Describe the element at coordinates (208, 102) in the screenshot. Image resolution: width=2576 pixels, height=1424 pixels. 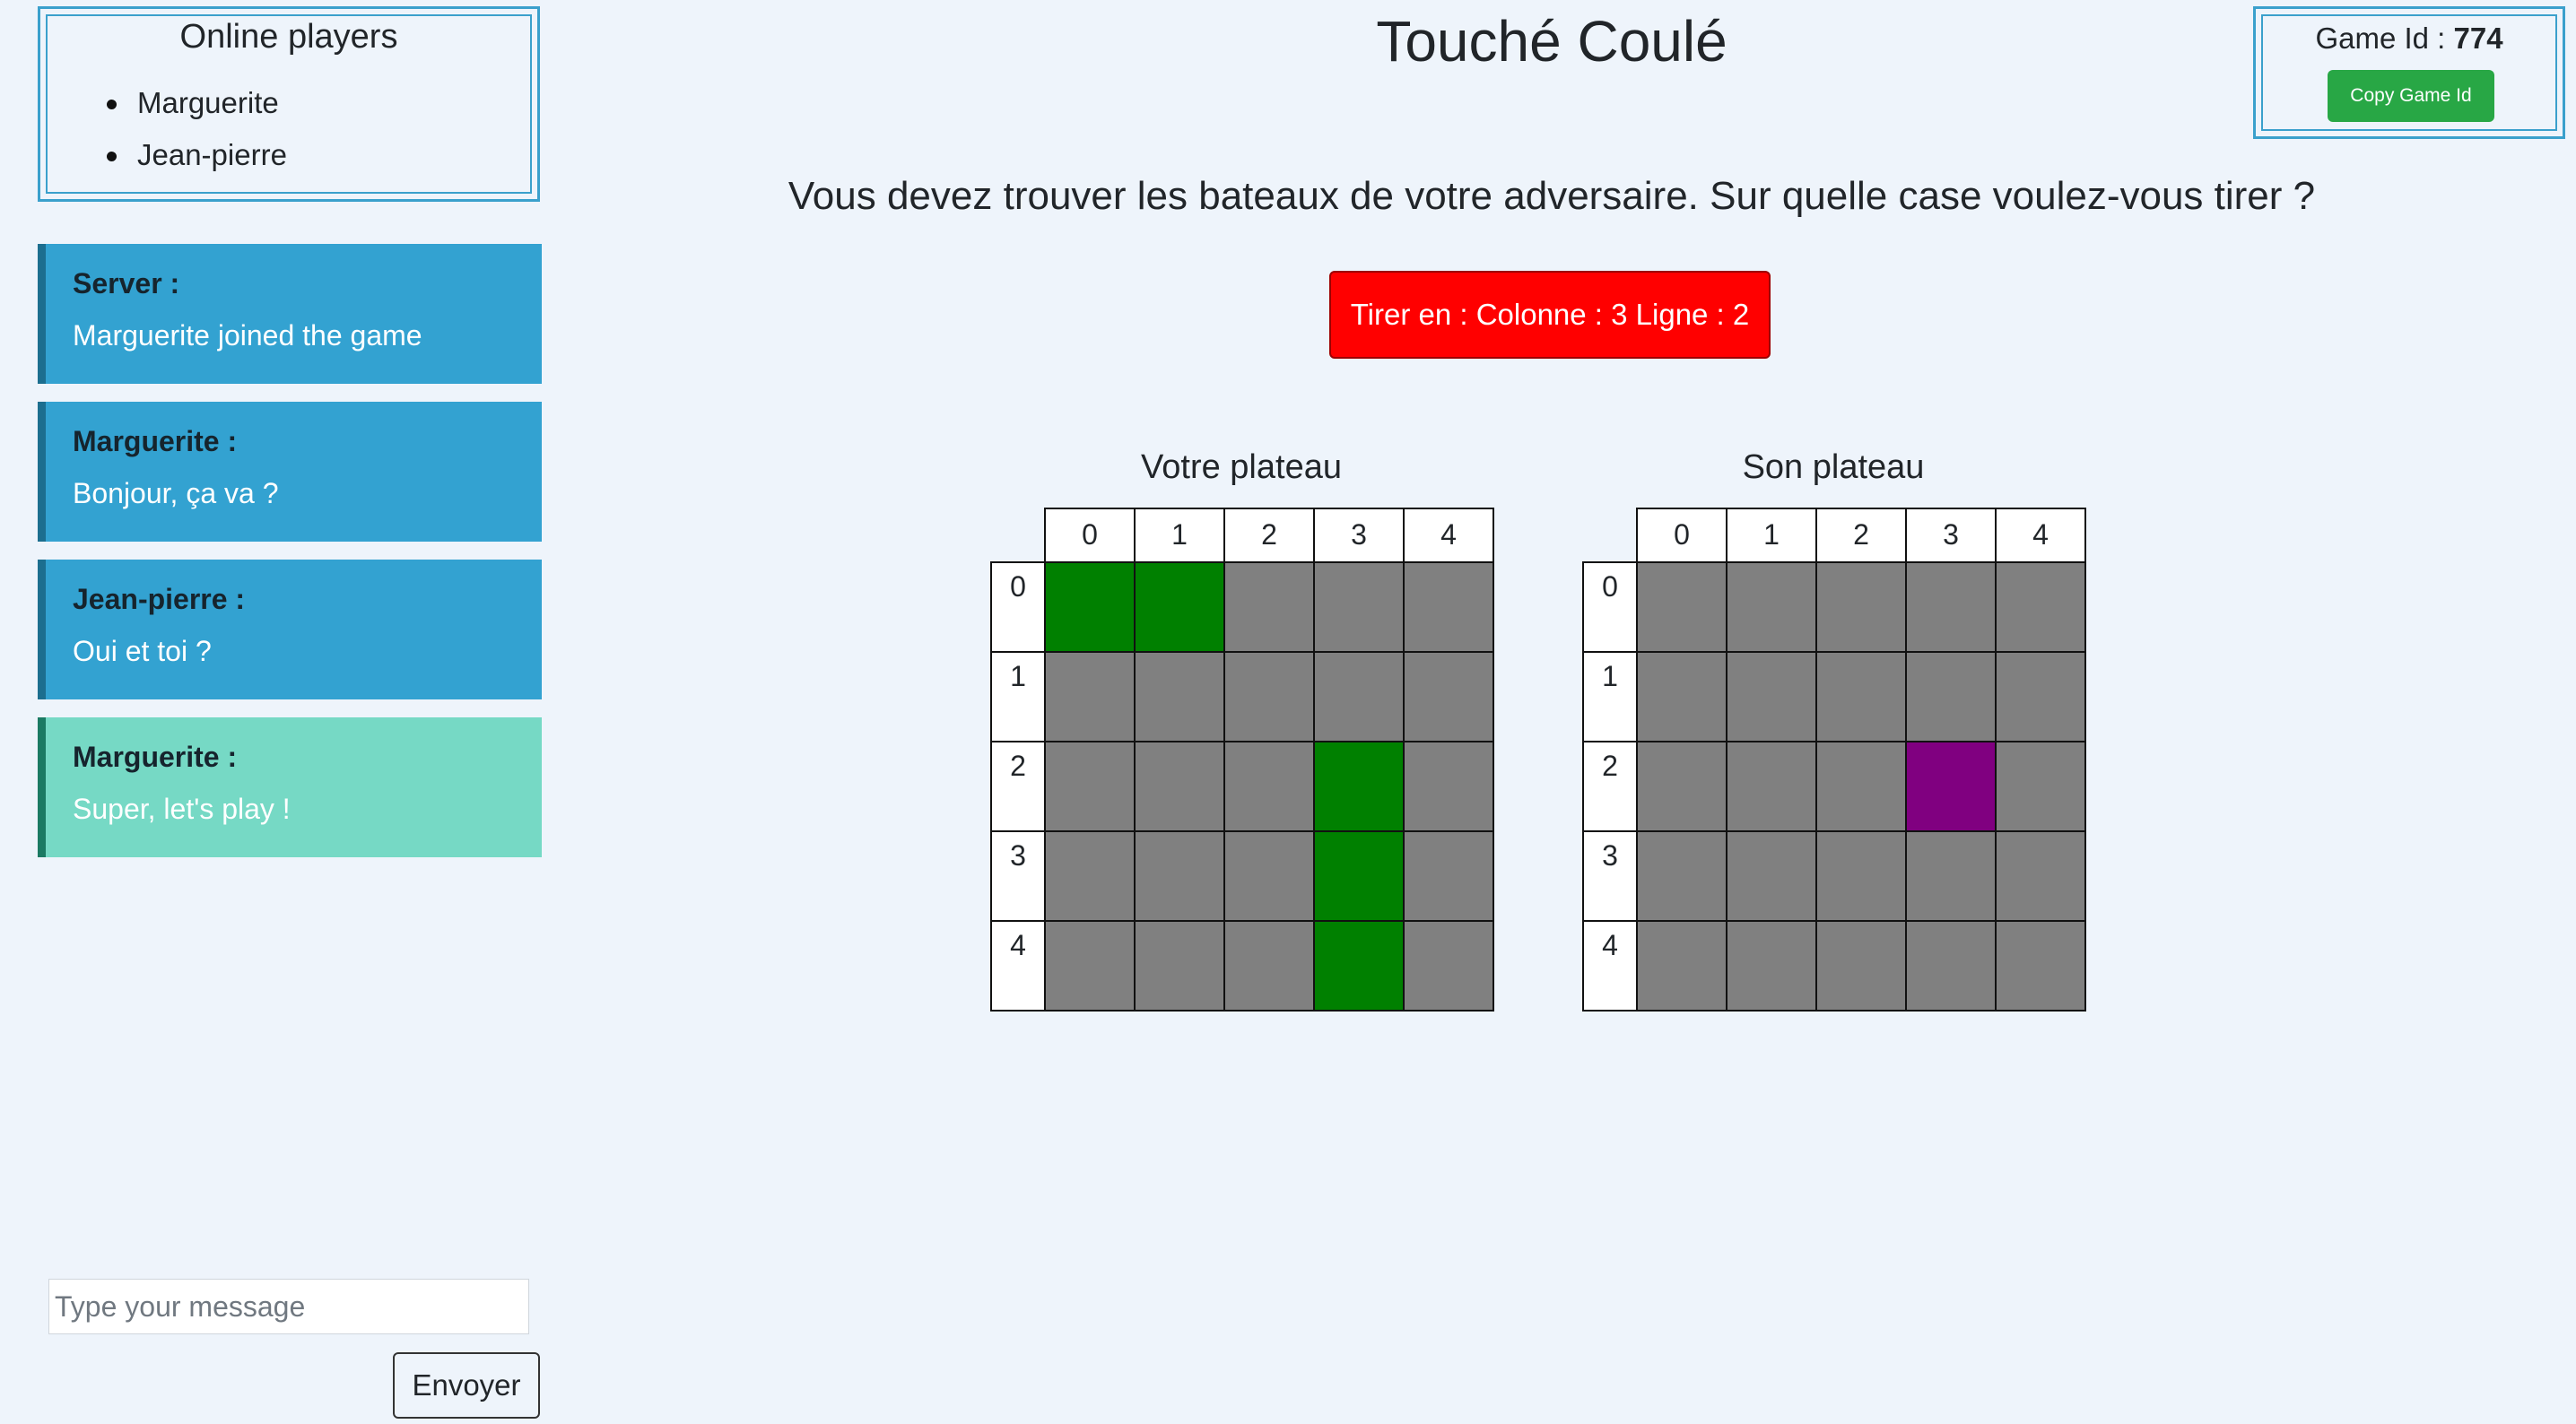
I see `player-name: Marguerite` at that location.